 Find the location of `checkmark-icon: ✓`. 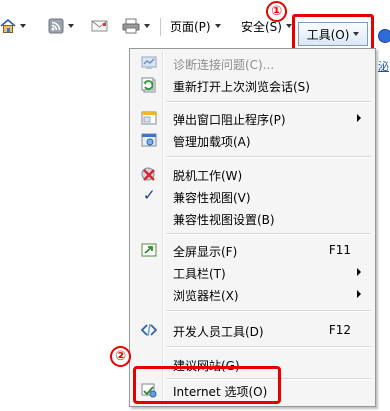

checkmark-icon: ✓ is located at coordinates (149, 195).